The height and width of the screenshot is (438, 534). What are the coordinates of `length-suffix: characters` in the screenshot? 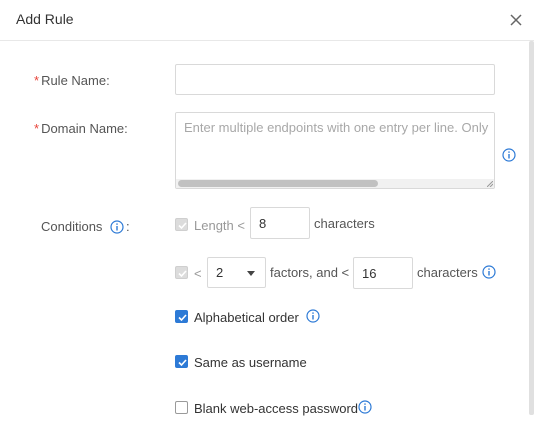 It's located at (344, 223).